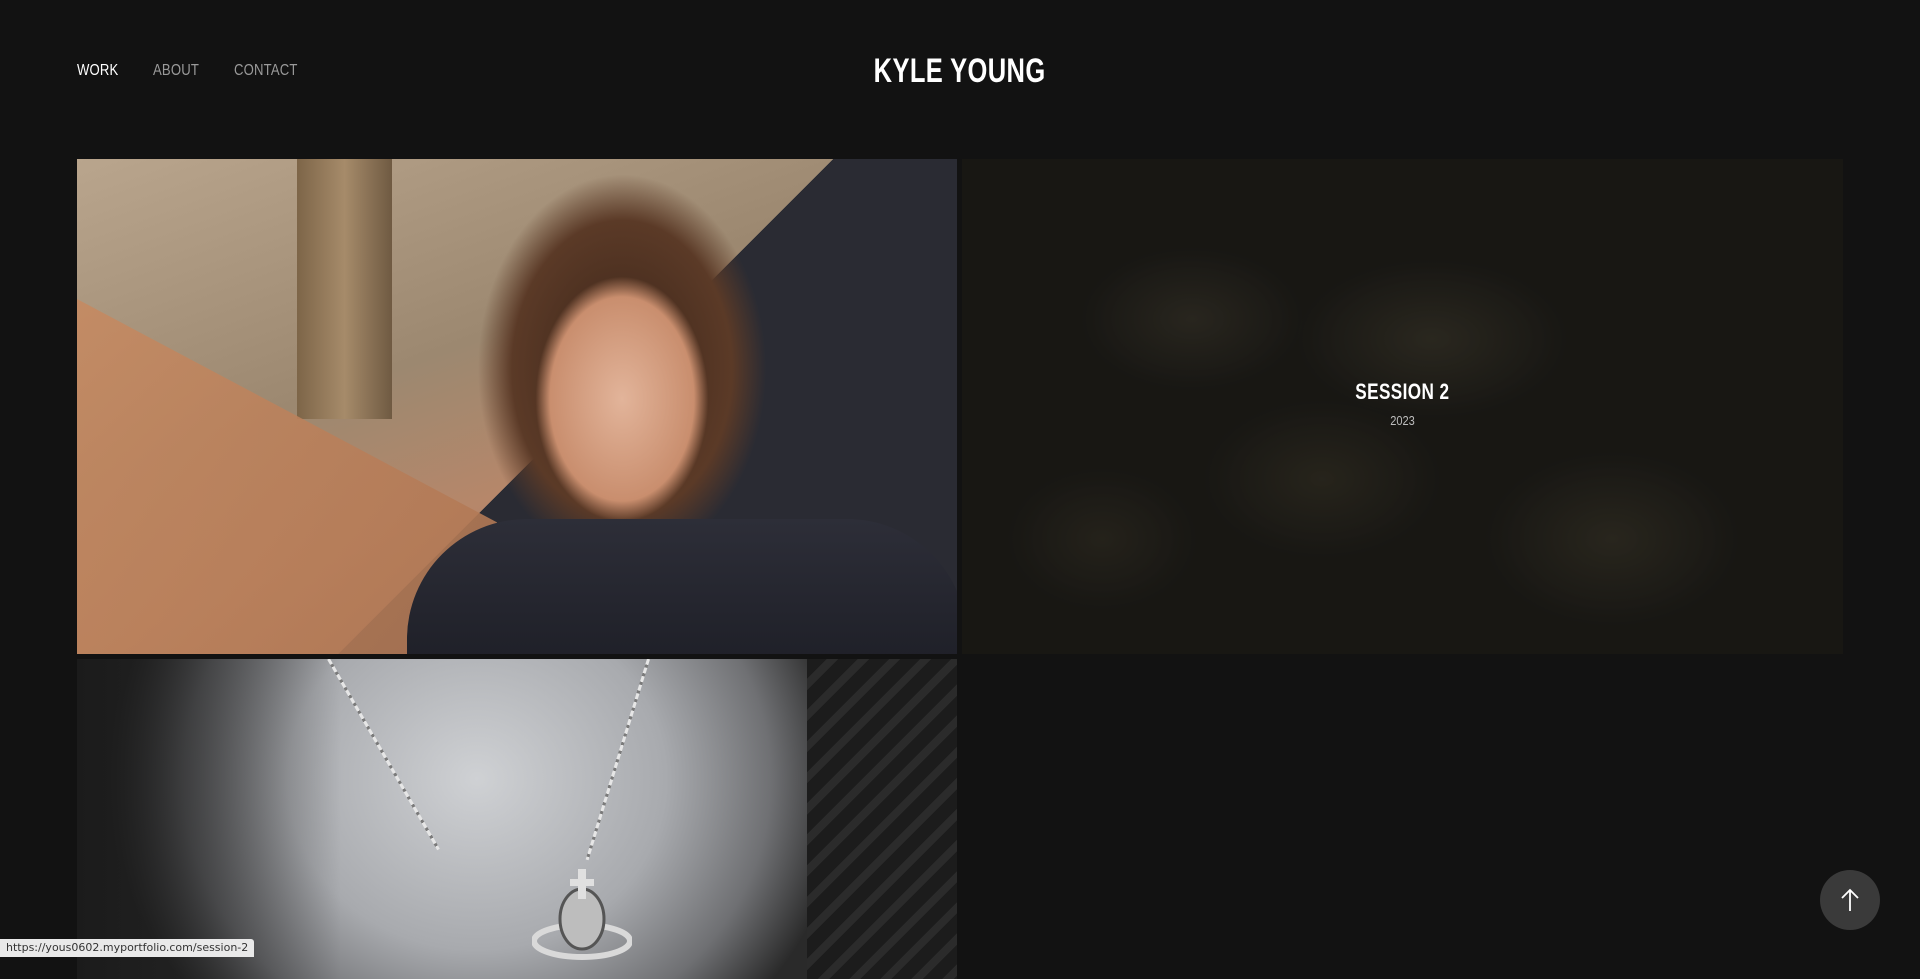 The height and width of the screenshot is (979, 1920). I want to click on arrow-up-icon, so click(1850, 899).